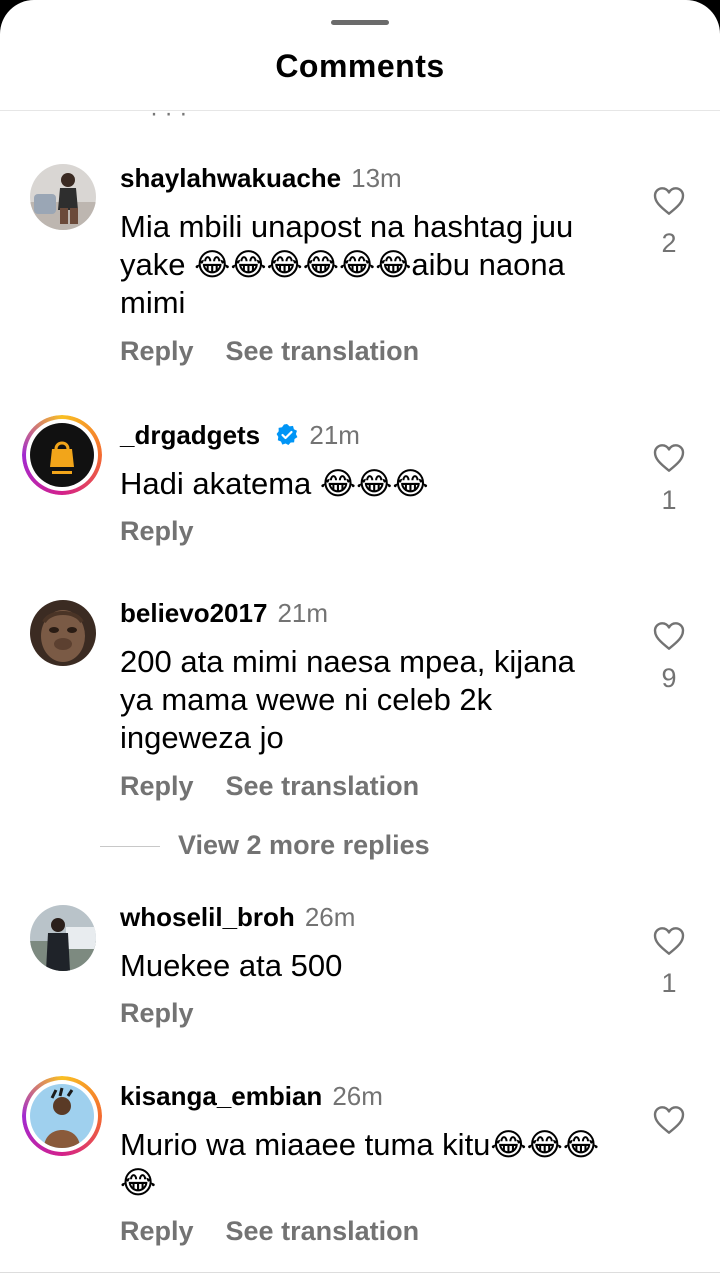  What do you see at coordinates (261, 178) in the screenshot?
I see `comment-username: shaylahwakuache 13m` at bounding box center [261, 178].